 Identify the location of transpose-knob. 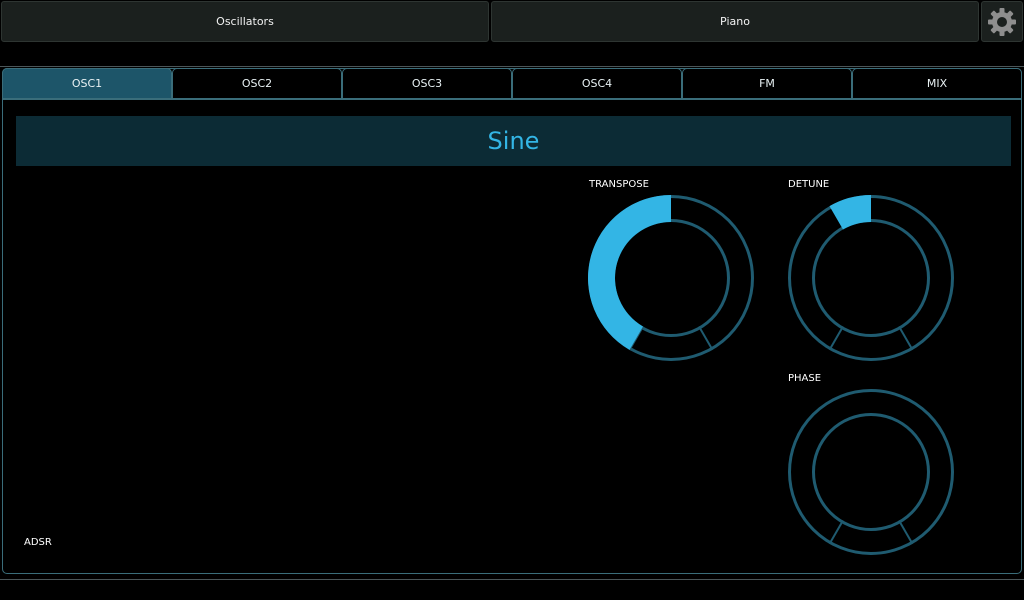
(671, 278).